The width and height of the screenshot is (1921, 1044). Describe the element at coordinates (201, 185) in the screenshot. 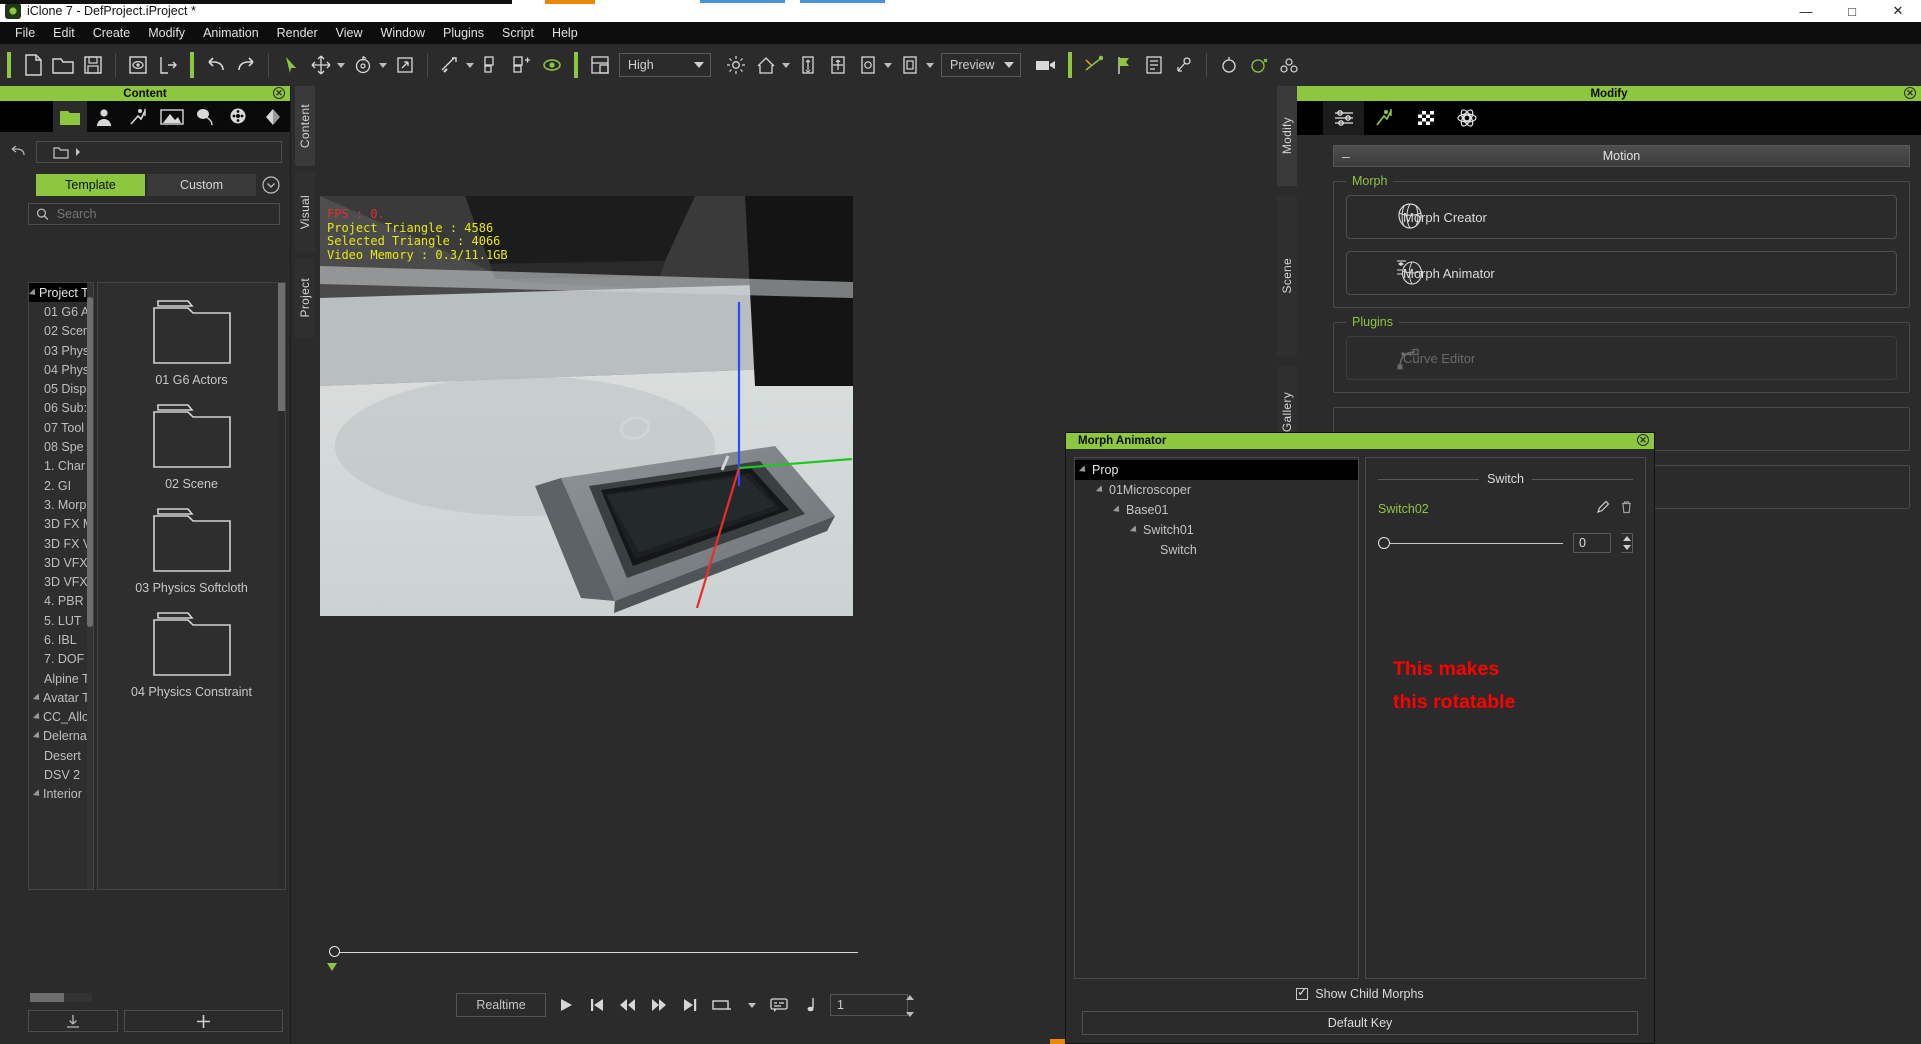

I see `tab-custom: Custom` at that location.